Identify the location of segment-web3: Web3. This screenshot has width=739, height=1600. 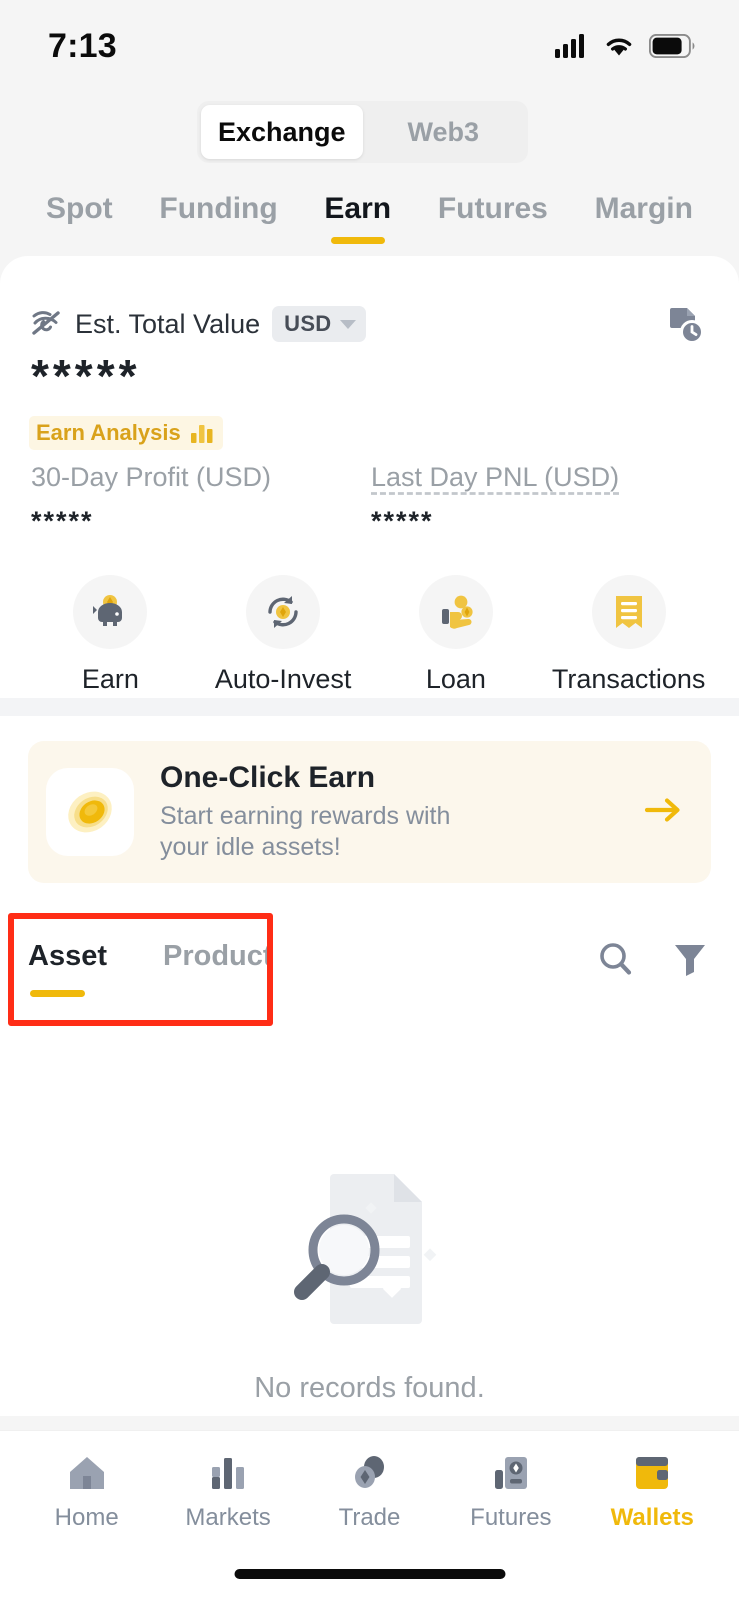
(444, 132).